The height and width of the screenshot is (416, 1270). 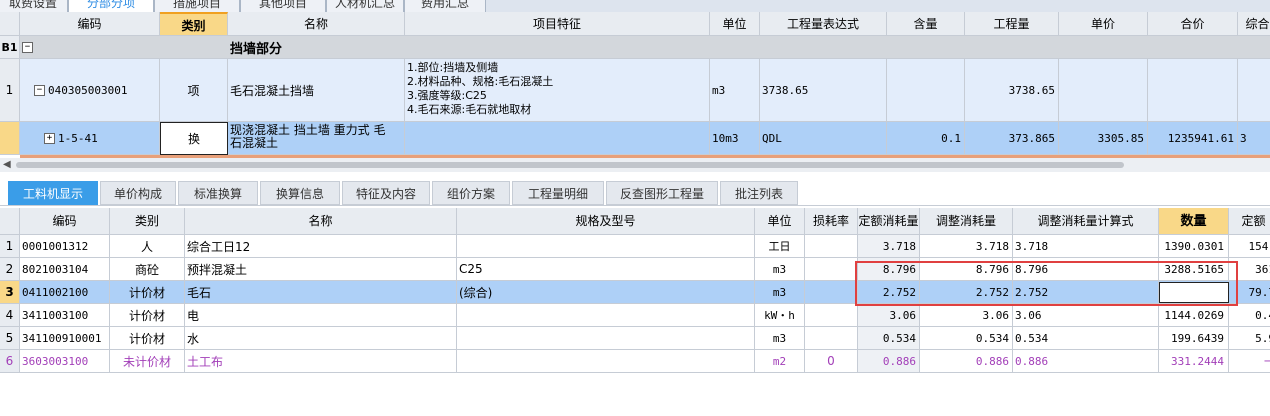 What do you see at coordinates (1193, 90) in the screenshot?
I see `item-total` at bounding box center [1193, 90].